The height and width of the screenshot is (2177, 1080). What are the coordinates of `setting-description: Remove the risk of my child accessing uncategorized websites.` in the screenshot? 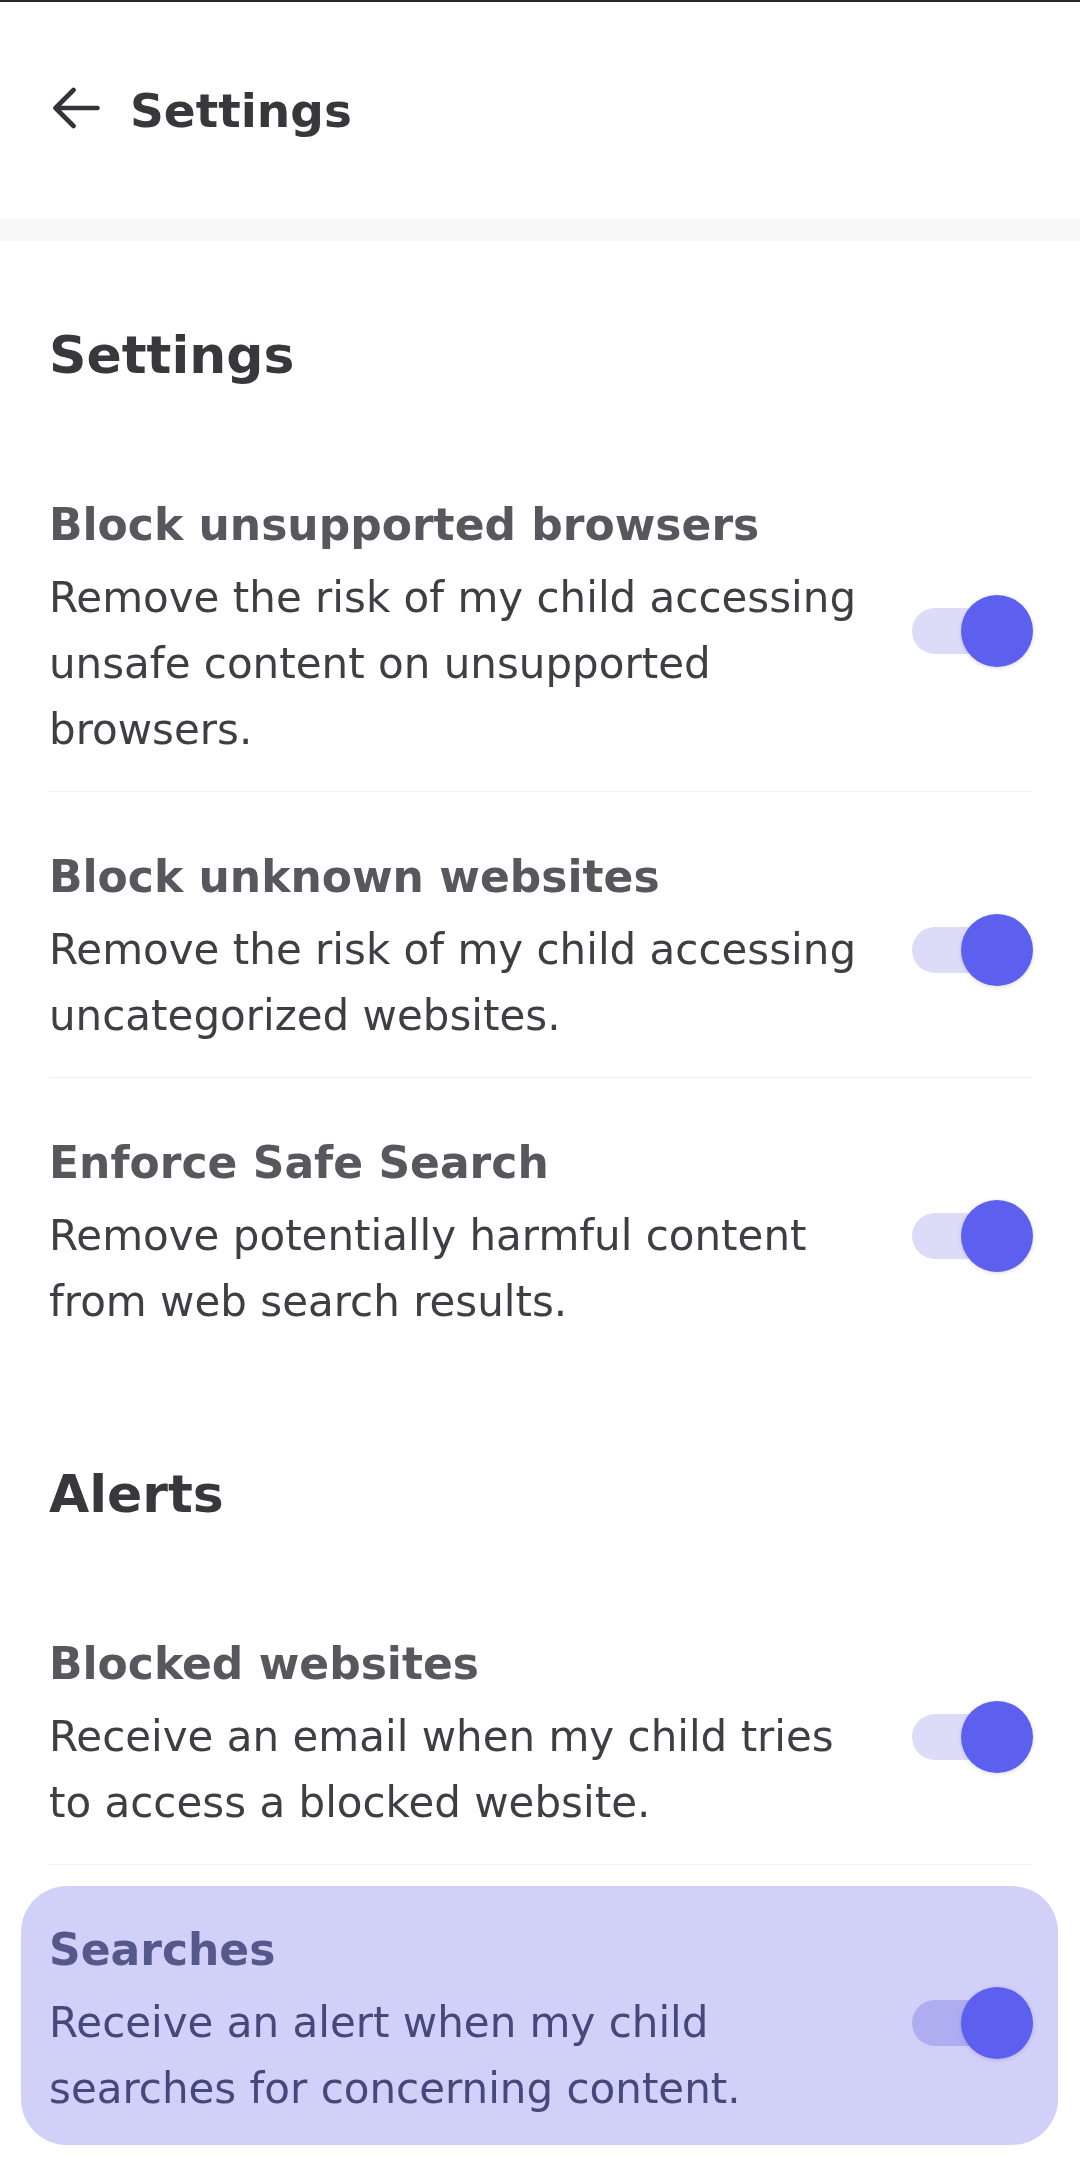 It's located at (453, 983).